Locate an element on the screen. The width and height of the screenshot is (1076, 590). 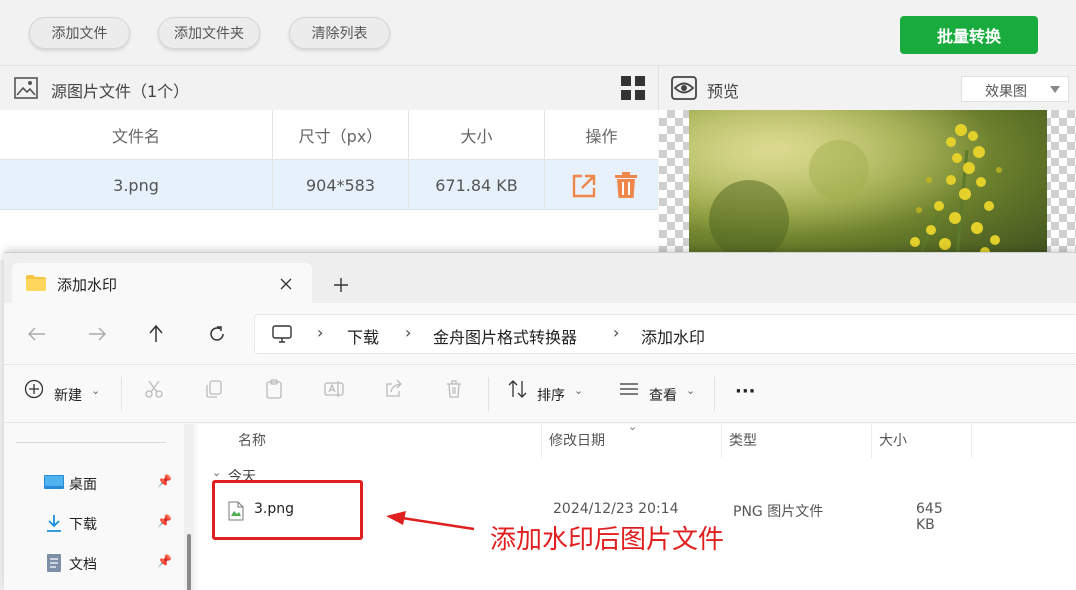
trash-icon is located at coordinates (626, 185).